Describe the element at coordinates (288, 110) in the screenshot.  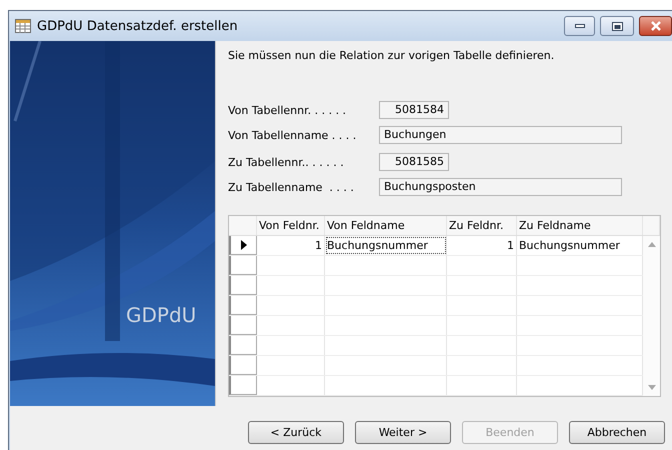
I see `field-label: Von Tabellennr. . . . . .` at that location.